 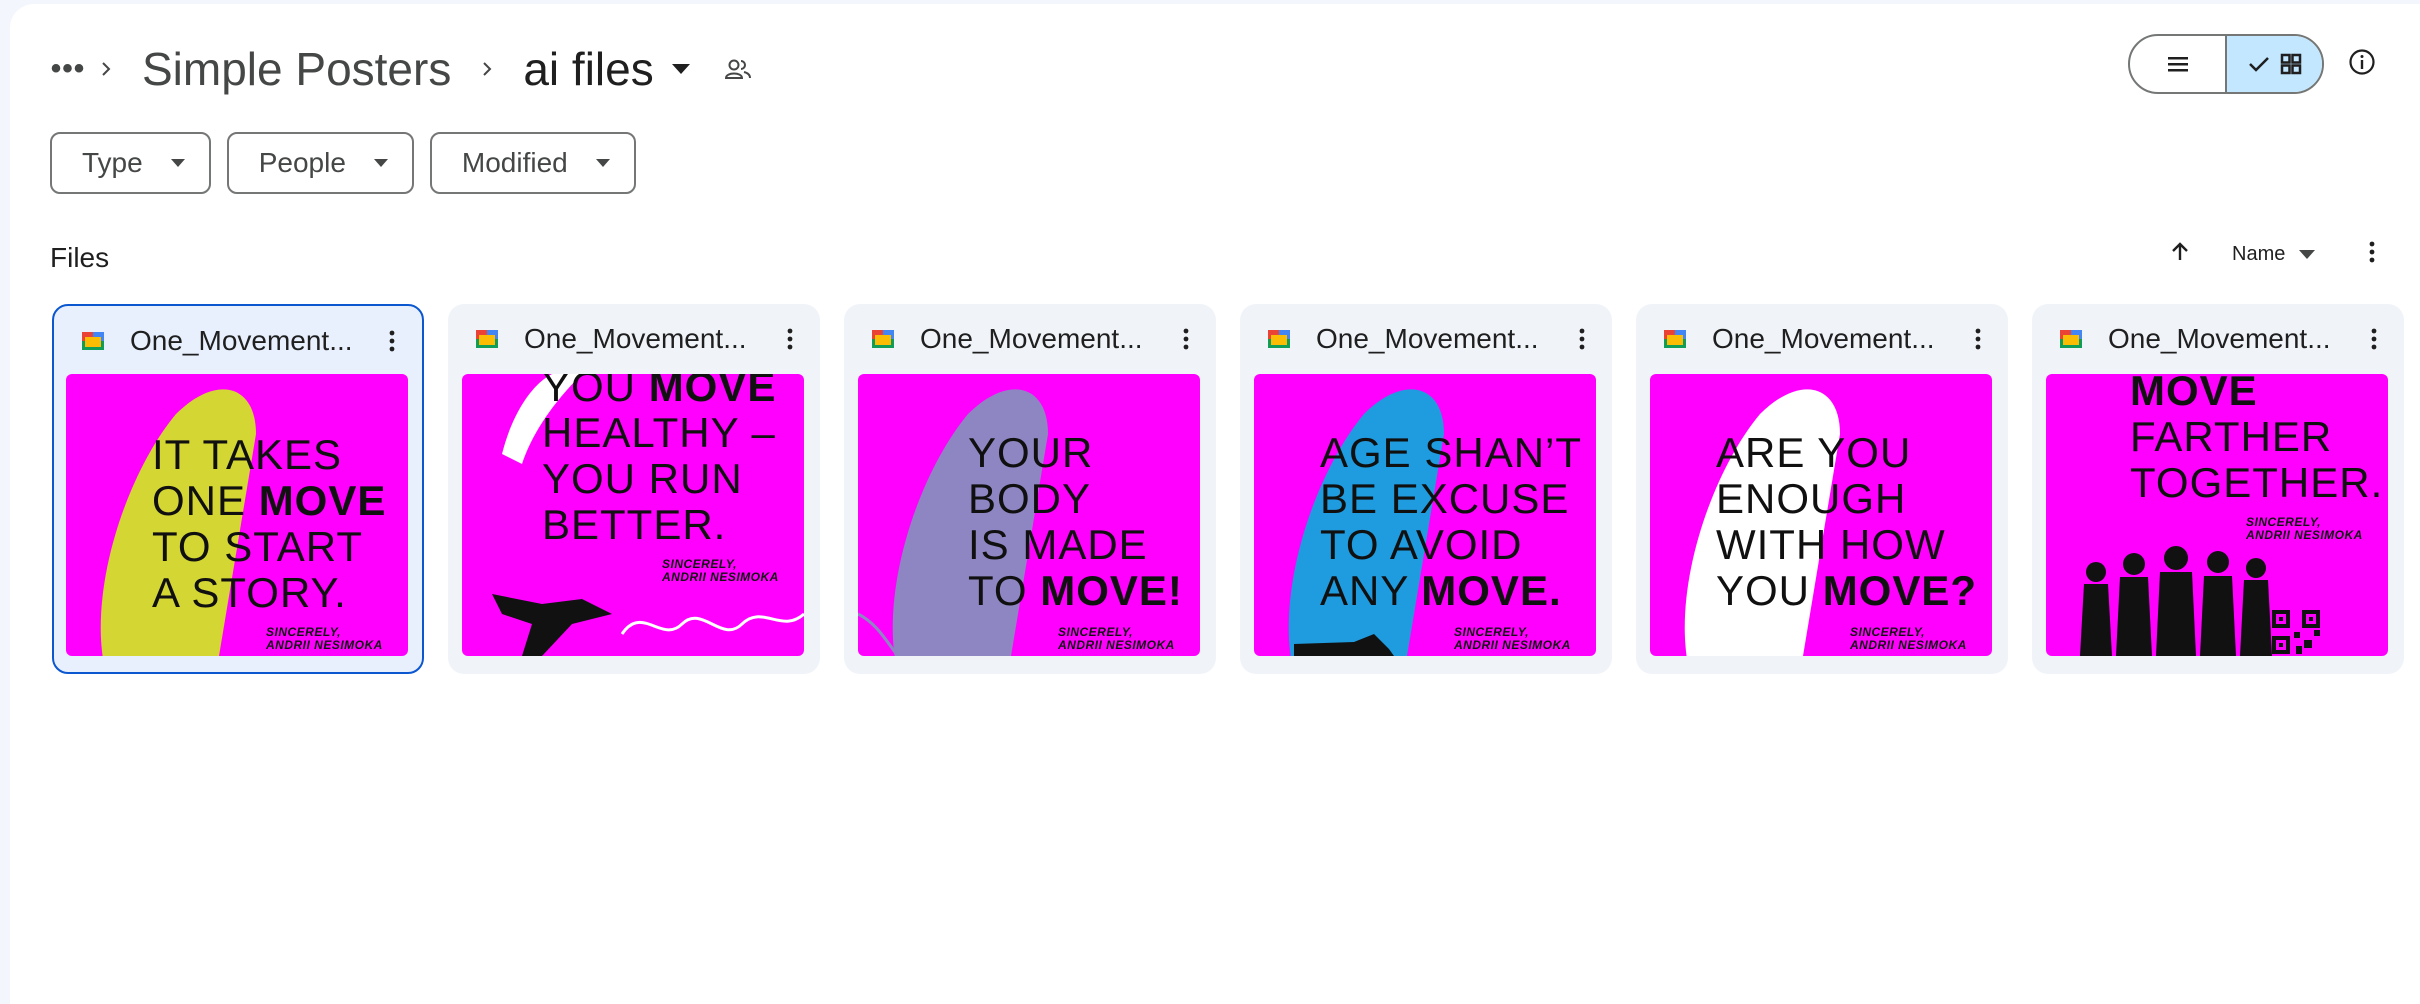 I want to click on poster-text: YOU MOVE HEALTHY – YOU RUN BETTER., so click(x=659, y=461).